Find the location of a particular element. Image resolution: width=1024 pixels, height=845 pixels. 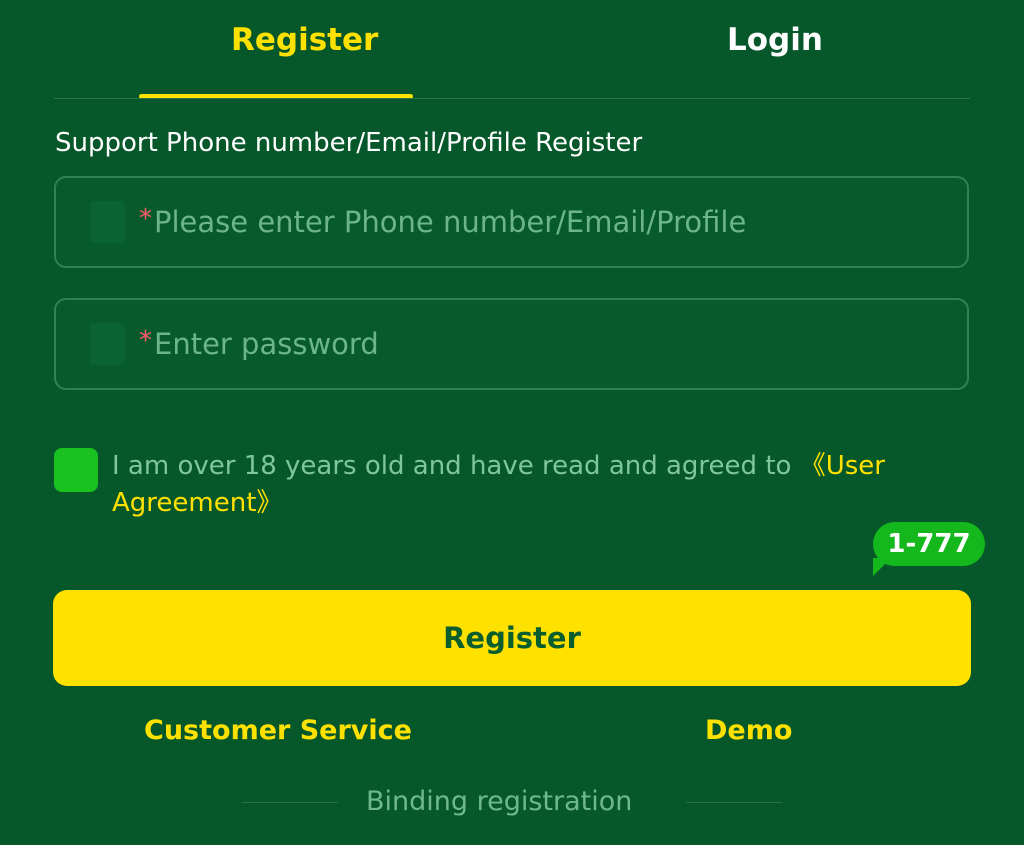

auth-tabs: Register Login is located at coordinates (512, 50).